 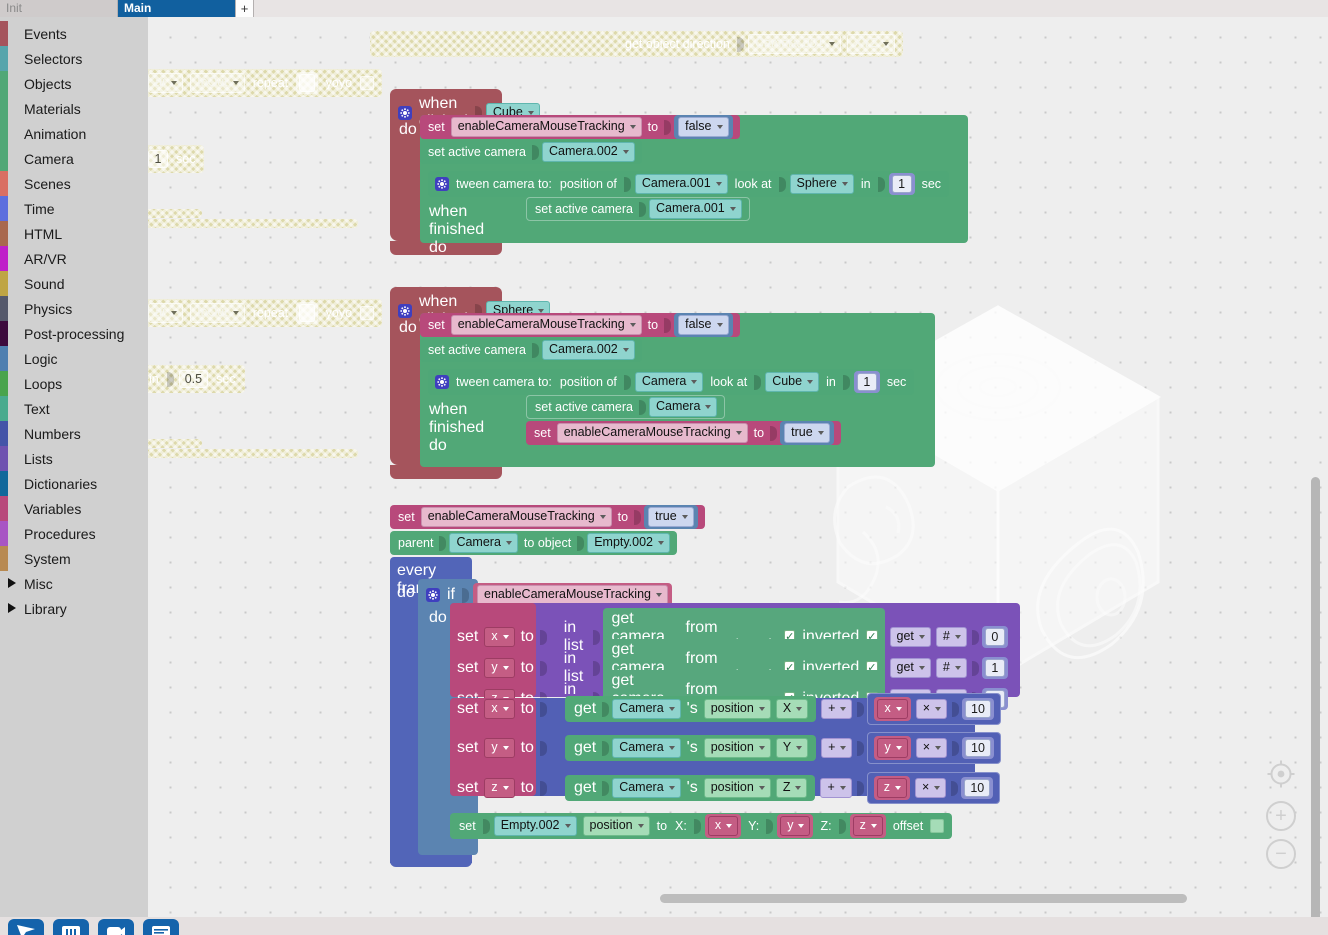 What do you see at coordinates (690, 748) in the screenshot?
I see `get-object-property-block: get Camera 's position Y` at bounding box center [690, 748].